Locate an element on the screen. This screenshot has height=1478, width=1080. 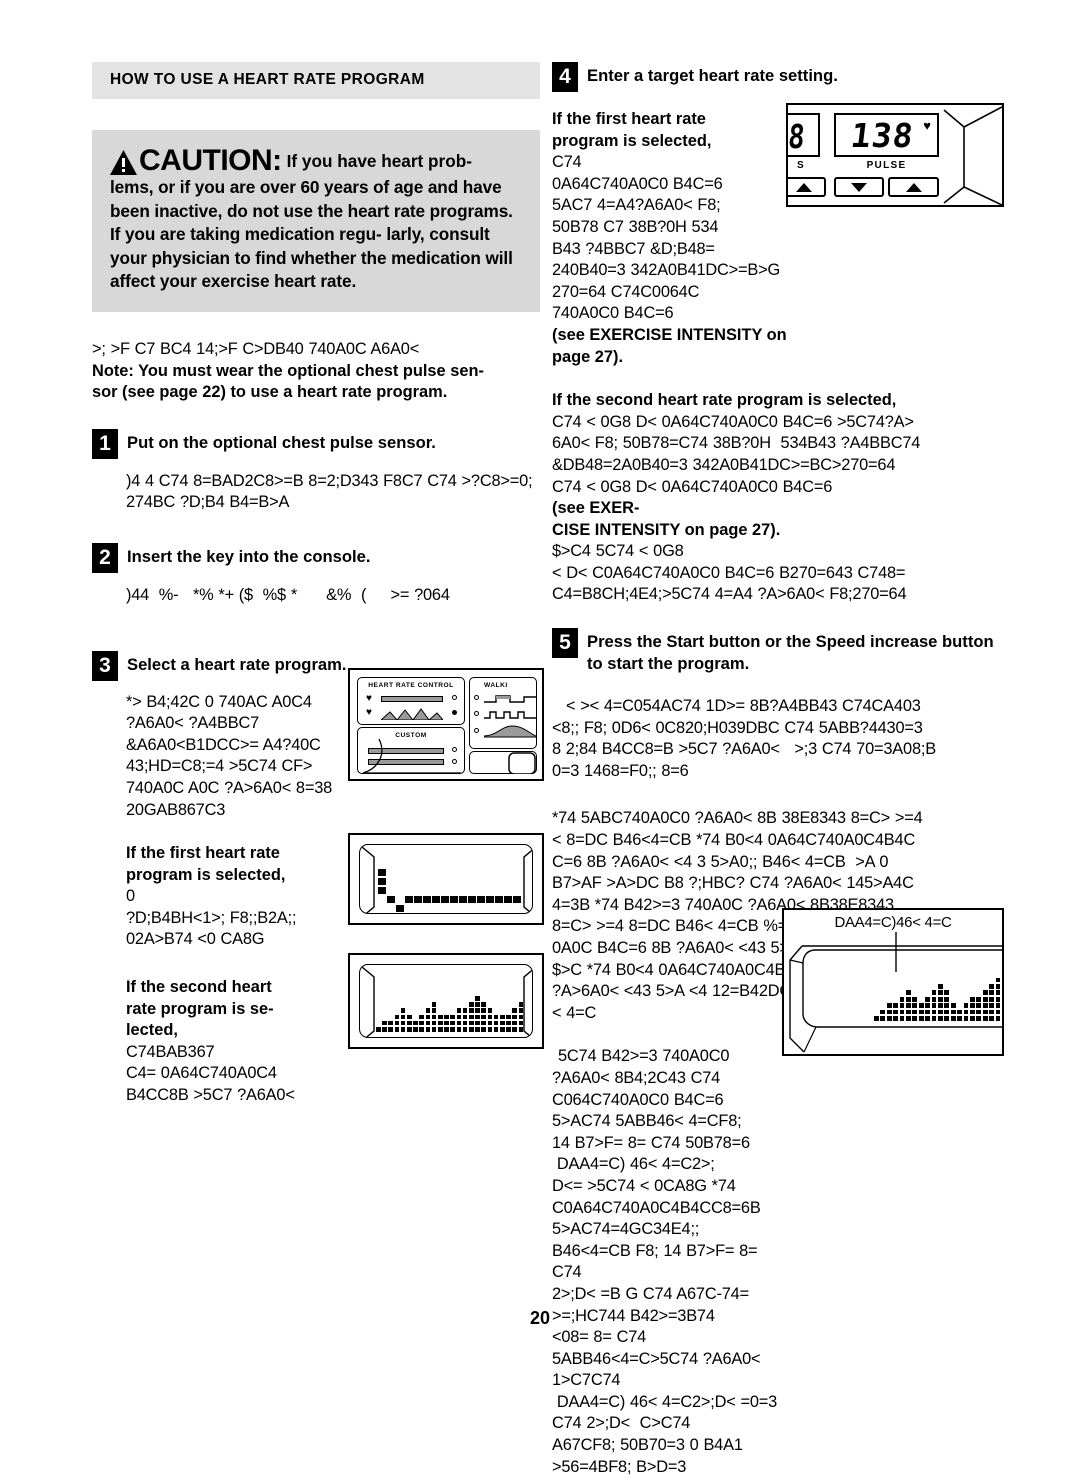
step-3-heading: Select a heart rate program. is located at coordinates (237, 664).